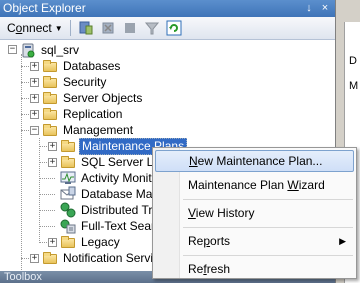  I want to click on expand-notification-services-button: +, so click(34, 258).